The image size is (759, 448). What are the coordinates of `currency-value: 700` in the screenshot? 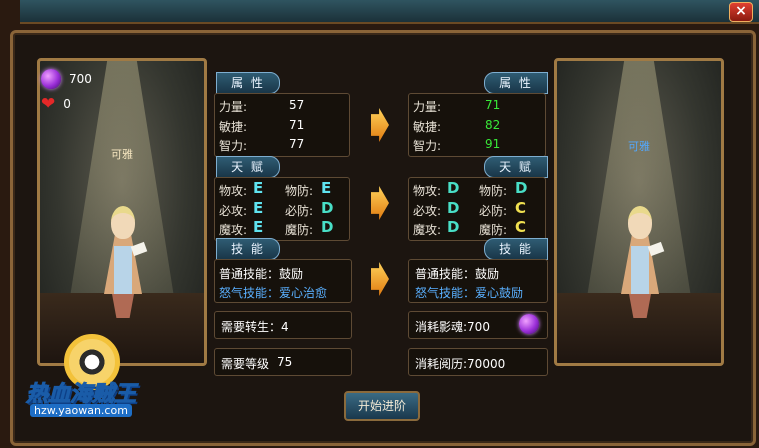 It's located at (80, 79).